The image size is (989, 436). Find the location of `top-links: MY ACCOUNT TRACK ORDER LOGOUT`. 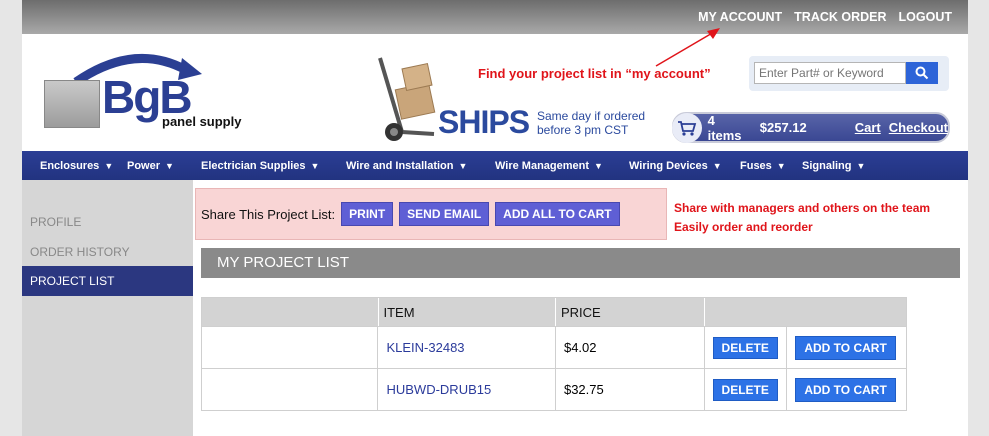

top-links: MY ACCOUNT TRACK ORDER LOGOUT is located at coordinates (825, 17).